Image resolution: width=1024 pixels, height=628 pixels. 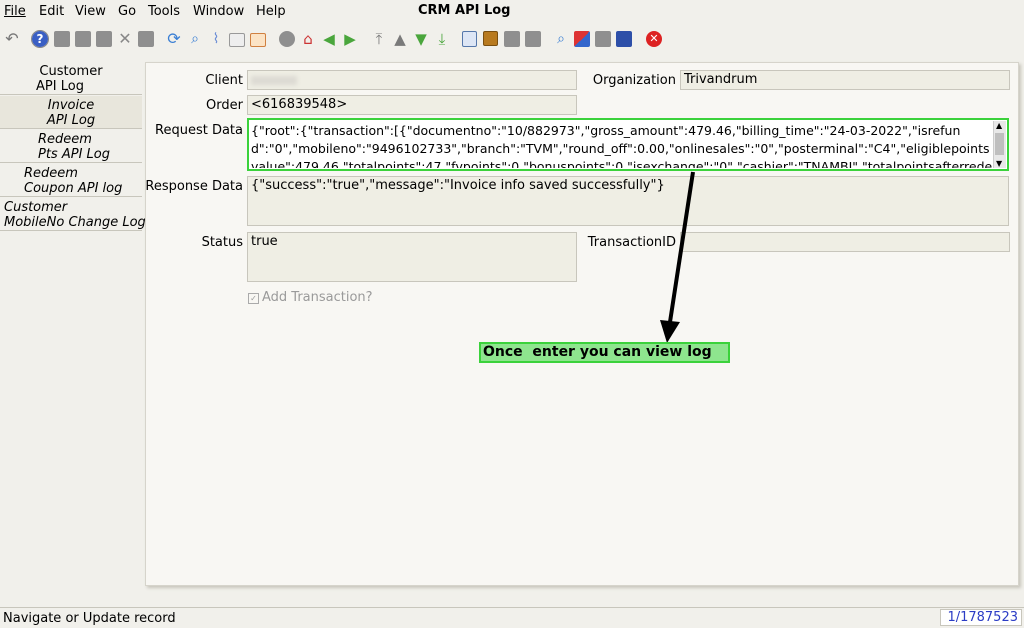 I want to click on save-icon, so click(x=146, y=39).